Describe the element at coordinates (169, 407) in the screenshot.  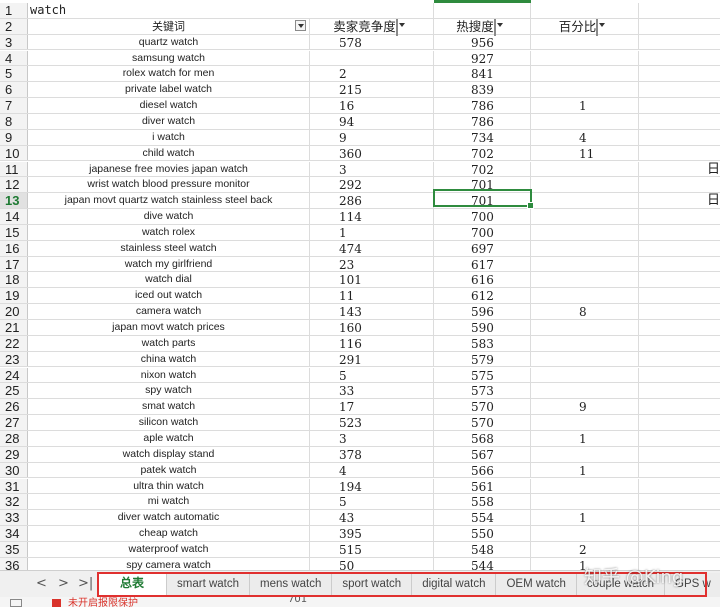
I see `keyword-cell: smat watch` at that location.